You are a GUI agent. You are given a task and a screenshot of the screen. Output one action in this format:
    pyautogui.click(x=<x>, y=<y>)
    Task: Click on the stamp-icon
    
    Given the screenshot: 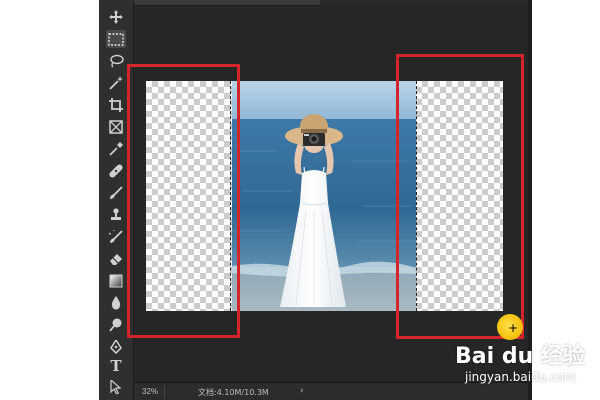 What is the action you would take?
    pyautogui.click(x=116, y=214)
    